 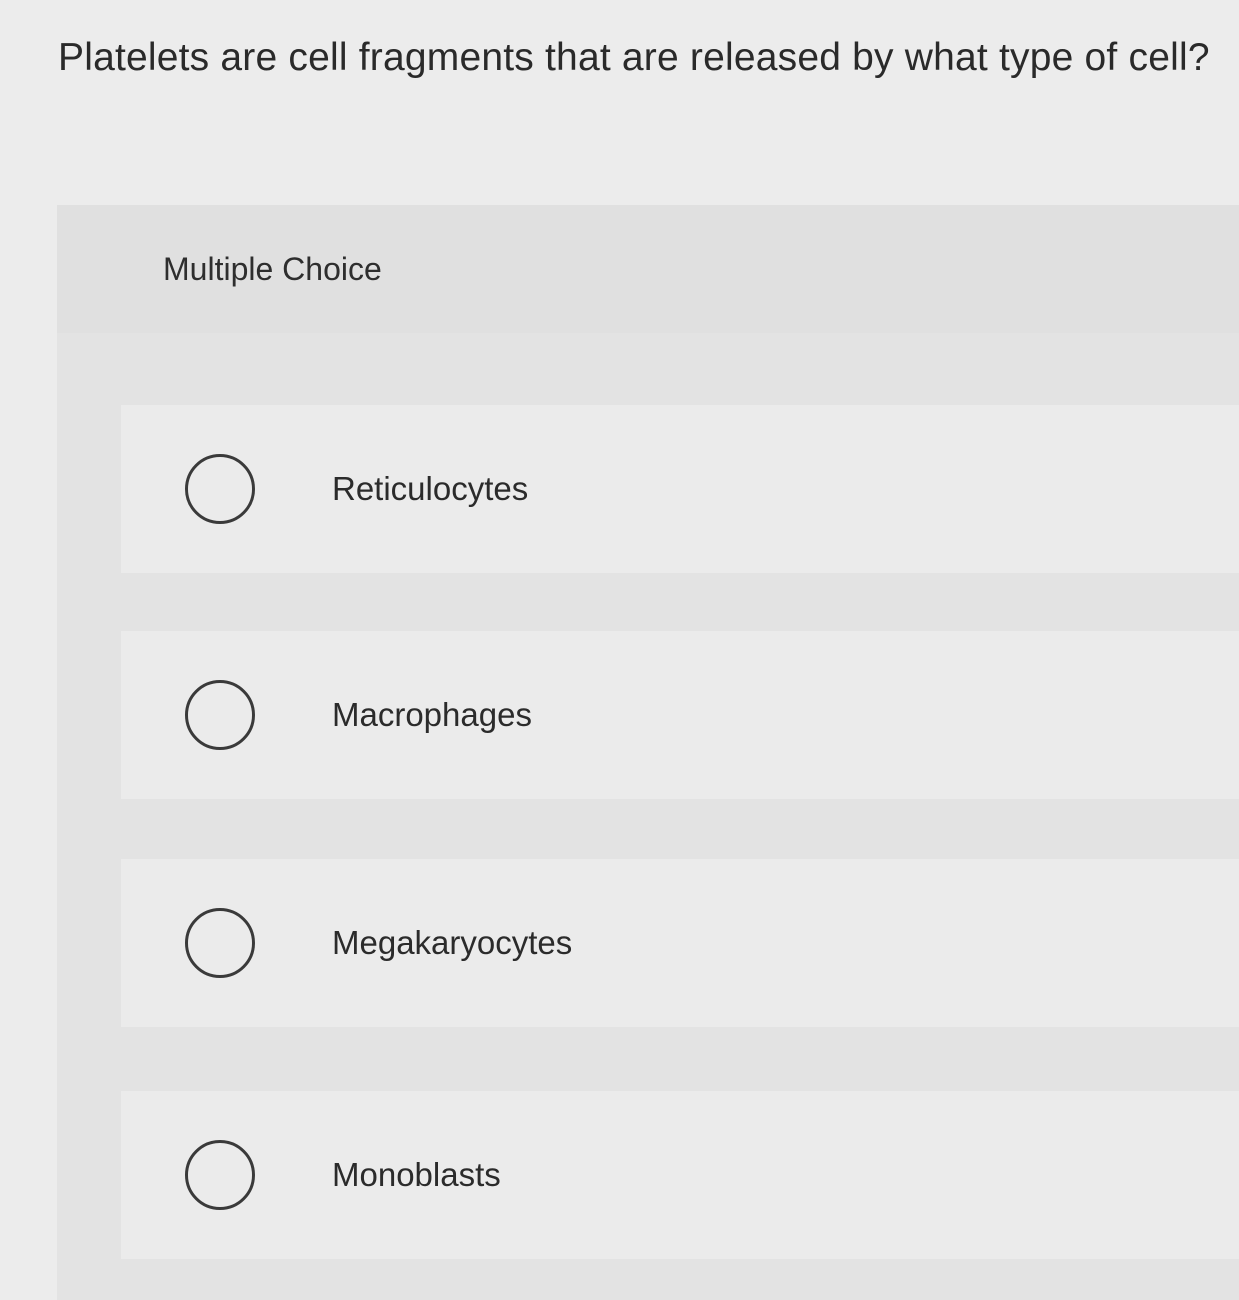 What do you see at coordinates (416, 1174) in the screenshot?
I see `answer-option-label: Monoblasts` at bounding box center [416, 1174].